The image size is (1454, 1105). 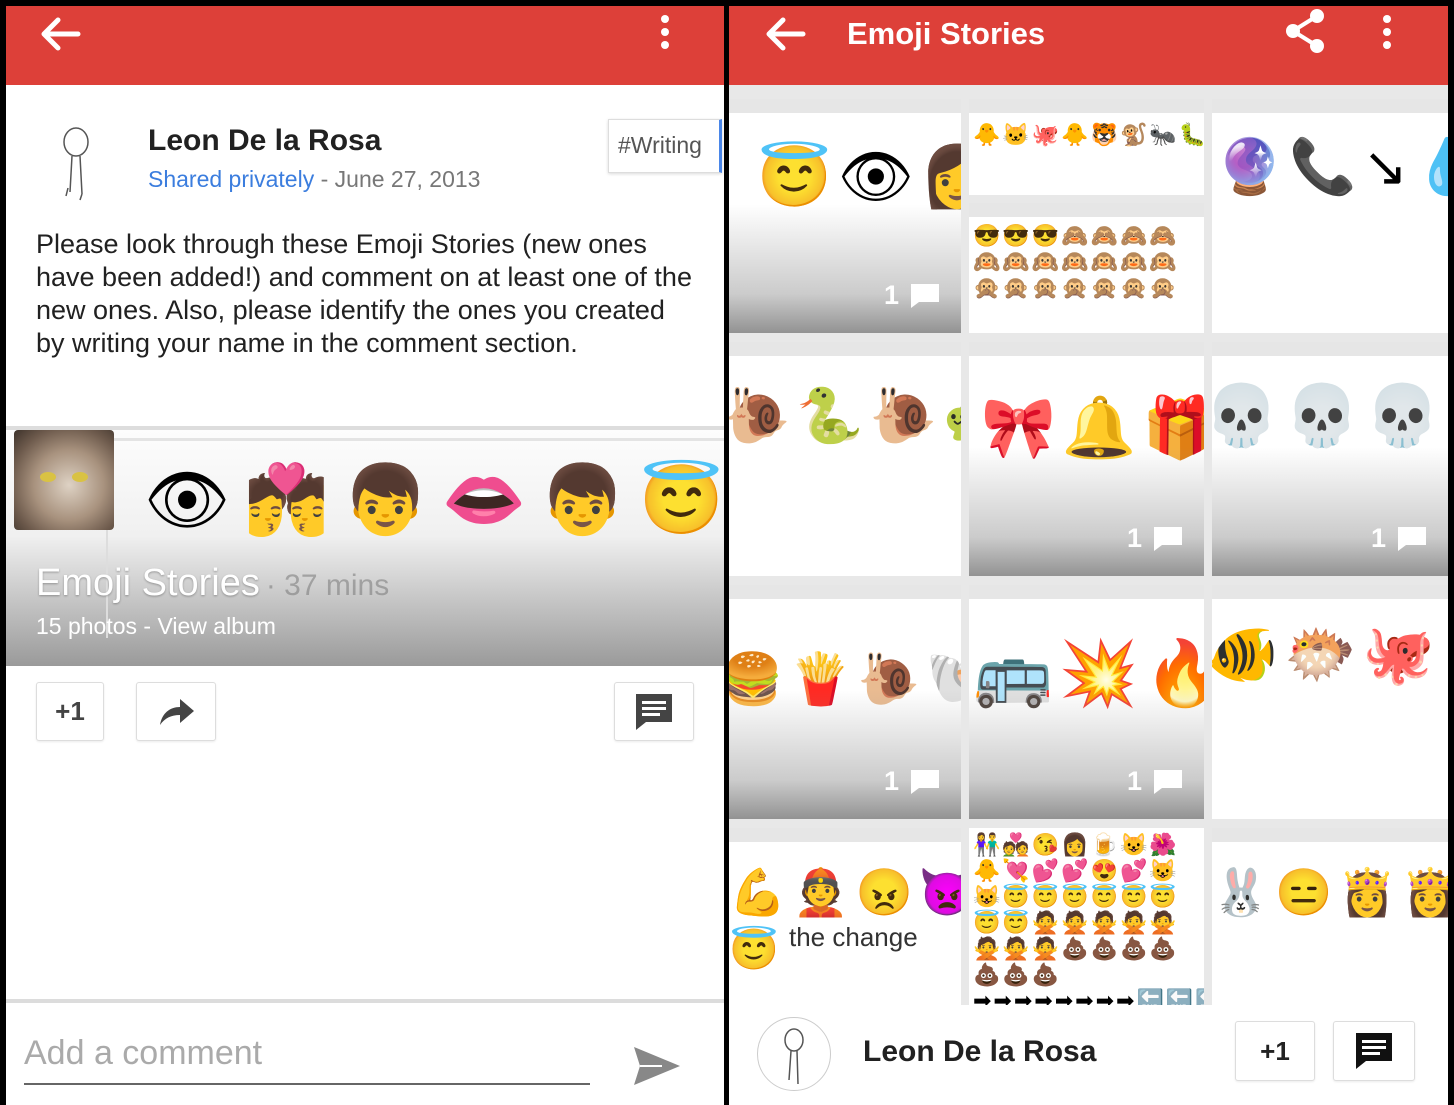 I want to click on tile-caption: the change, so click(x=853, y=937).